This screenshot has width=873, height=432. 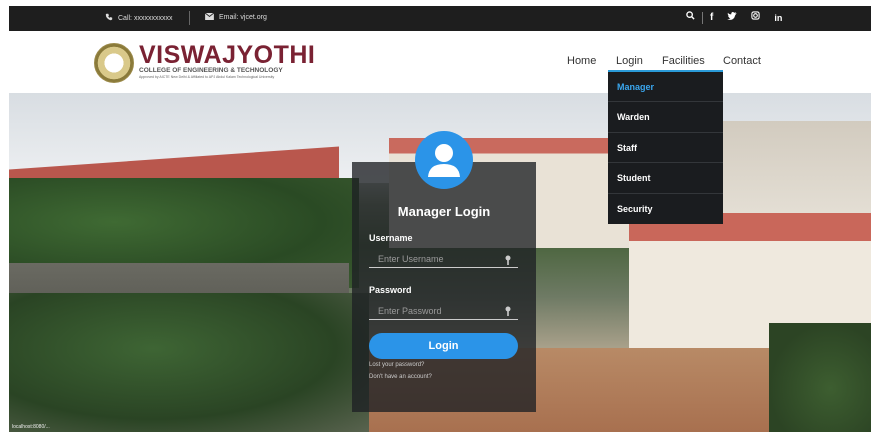 What do you see at coordinates (629, 61) in the screenshot?
I see `nav-login: Login` at bounding box center [629, 61].